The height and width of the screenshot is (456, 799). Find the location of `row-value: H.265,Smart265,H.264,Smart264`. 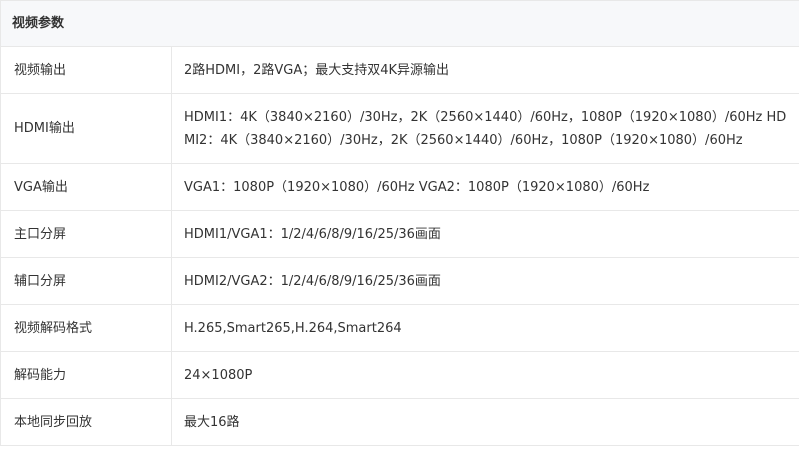

row-value: H.265,Smart265,H.264,Smart264 is located at coordinates (484, 328).